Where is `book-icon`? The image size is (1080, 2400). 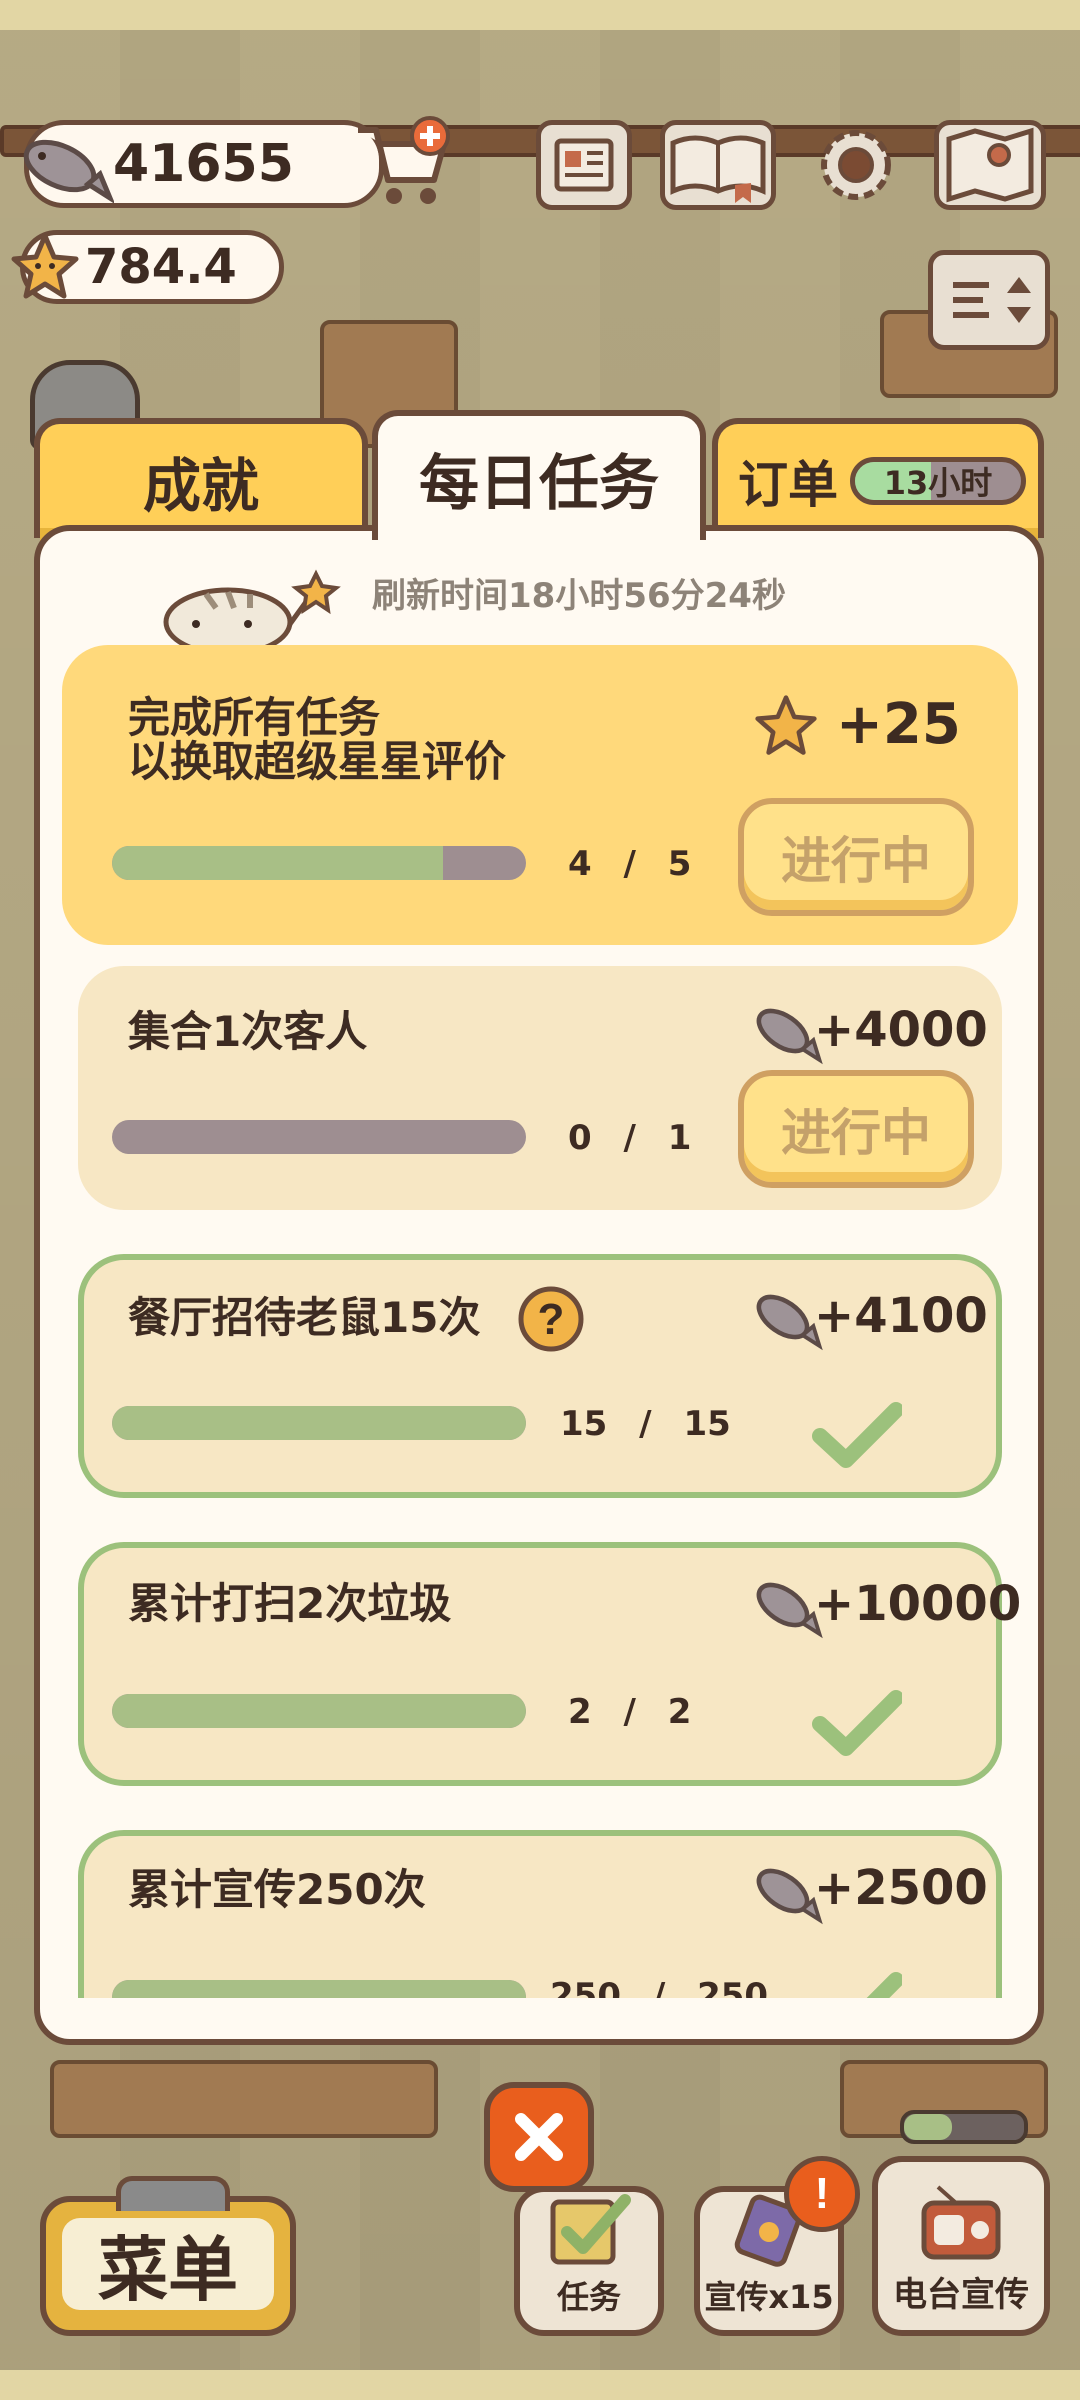
book-icon is located at coordinates (718, 165).